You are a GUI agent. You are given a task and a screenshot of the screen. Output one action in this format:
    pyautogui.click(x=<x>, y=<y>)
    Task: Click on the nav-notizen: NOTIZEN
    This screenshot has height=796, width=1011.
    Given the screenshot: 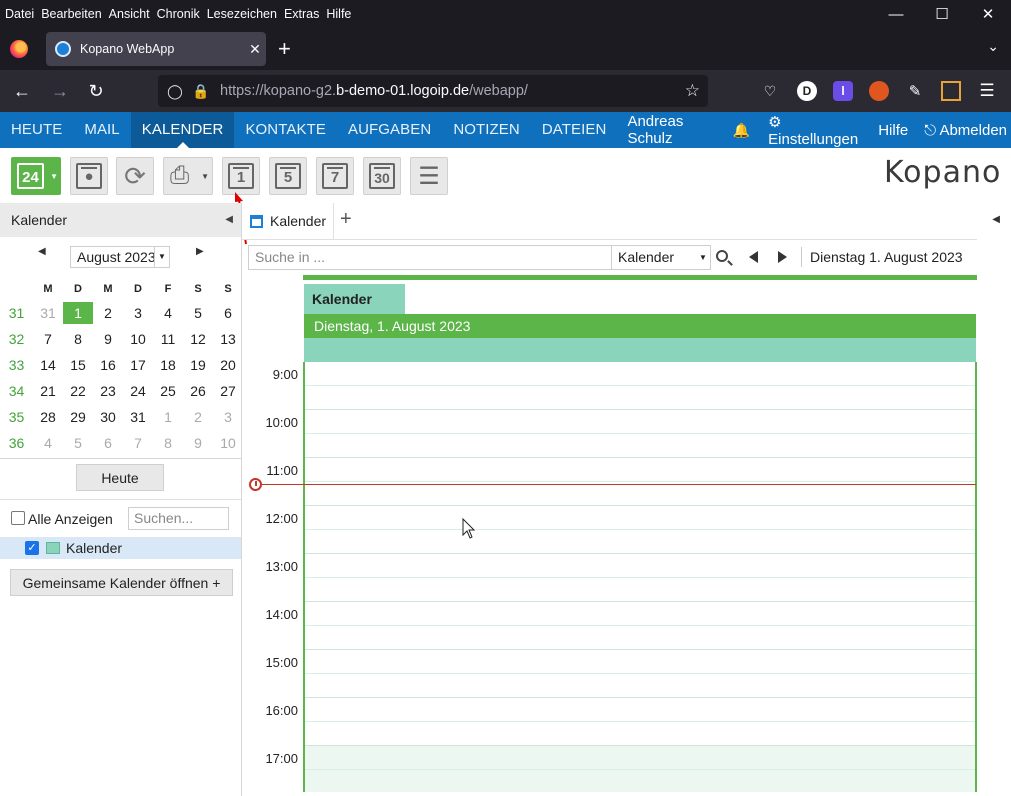 What is the action you would take?
    pyautogui.click(x=486, y=130)
    